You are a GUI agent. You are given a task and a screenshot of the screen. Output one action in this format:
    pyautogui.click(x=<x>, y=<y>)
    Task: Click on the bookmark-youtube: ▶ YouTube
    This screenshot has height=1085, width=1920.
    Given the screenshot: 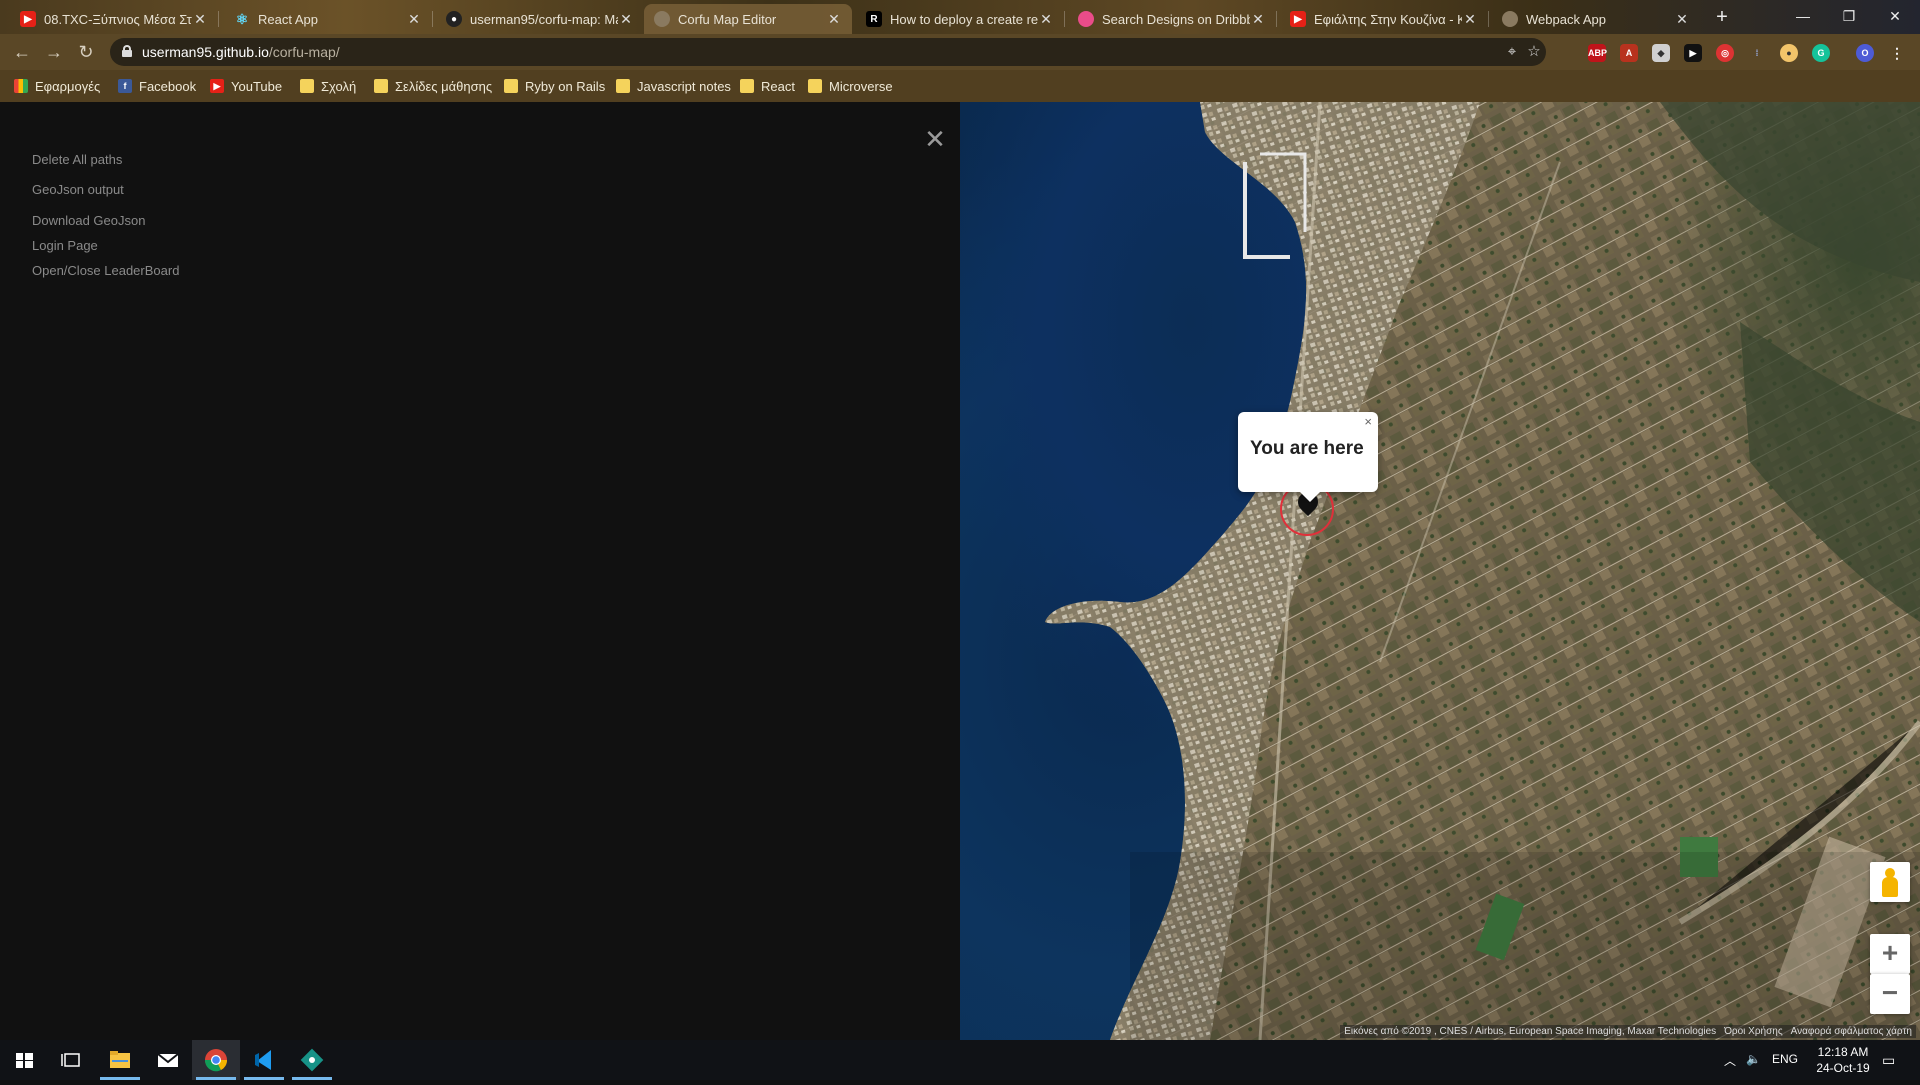 What is the action you would take?
    pyautogui.click(x=246, y=86)
    